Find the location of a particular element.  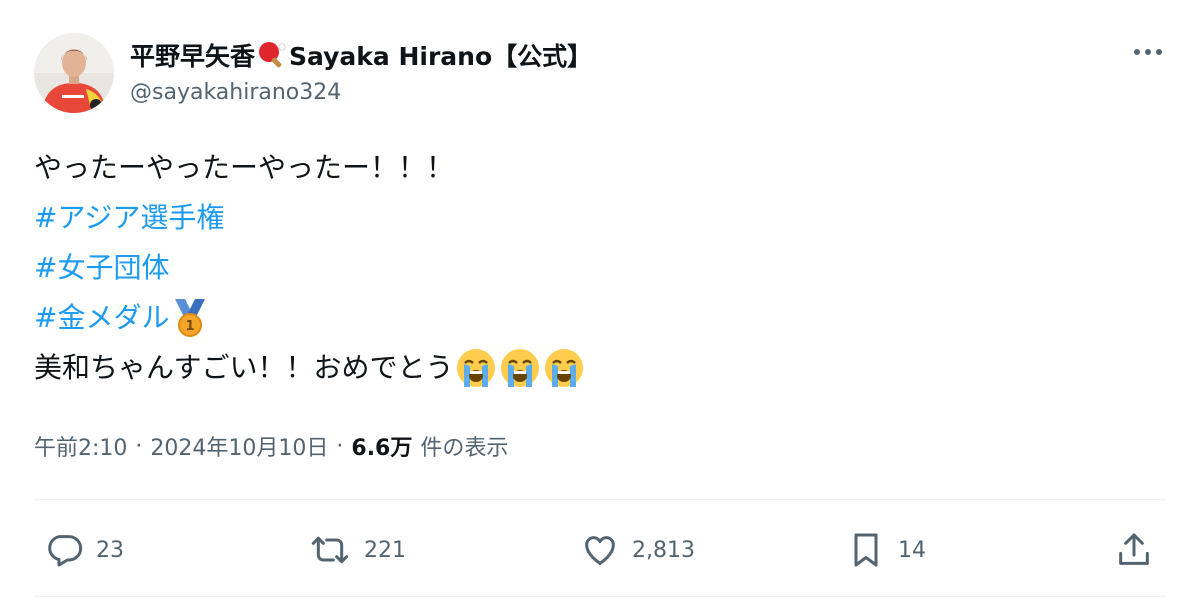

share-button is located at coordinates (1134, 550).